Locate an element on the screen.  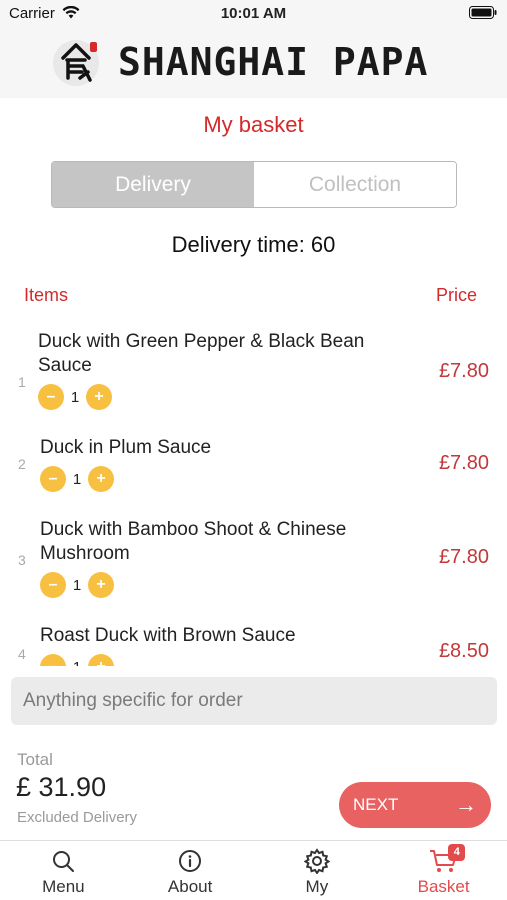
tab-bar: Menu About My 4 Basket is located at coordinates (253, 870).